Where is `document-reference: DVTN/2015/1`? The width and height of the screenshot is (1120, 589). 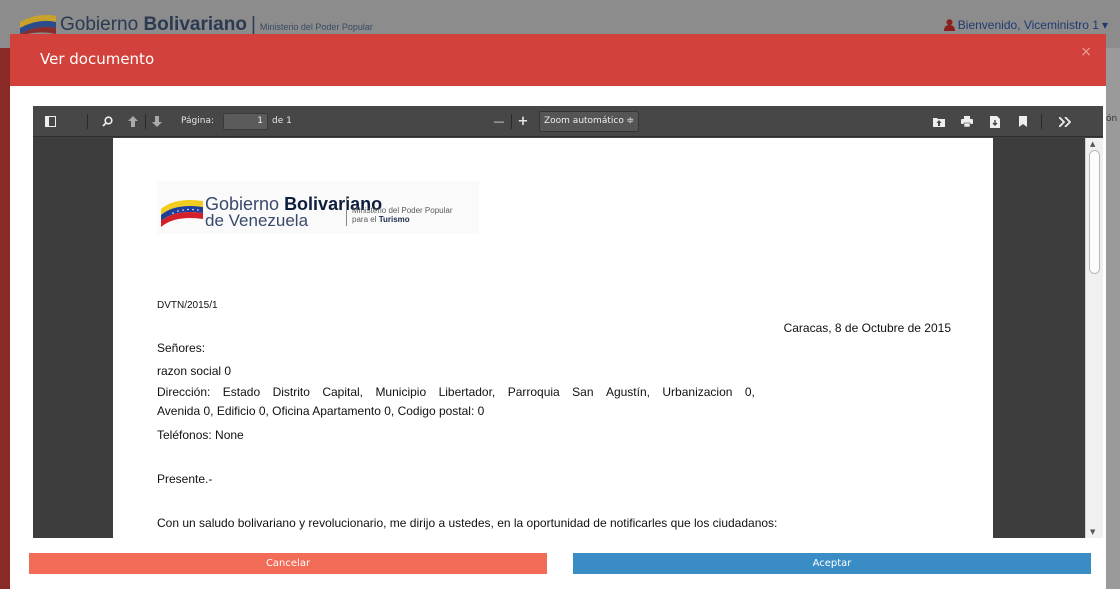 document-reference: DVTN/2015/1 is located at coordinates (187, 305).